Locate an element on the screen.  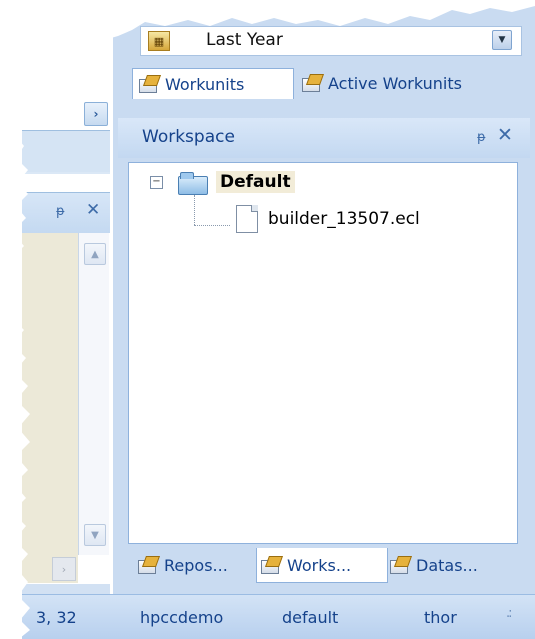
file-icon is located at coordinates (247, 219).